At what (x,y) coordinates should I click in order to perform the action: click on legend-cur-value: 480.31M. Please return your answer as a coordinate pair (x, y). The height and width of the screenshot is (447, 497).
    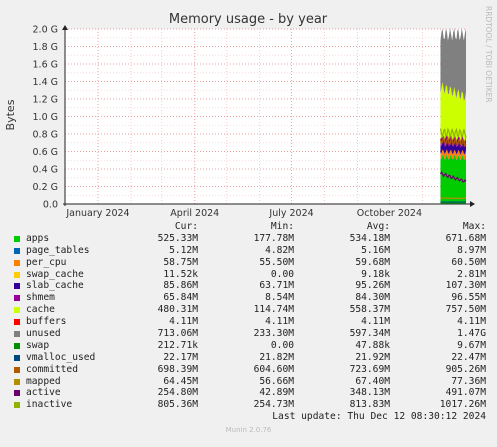
    Looking at the image, I should click on (178, 310).